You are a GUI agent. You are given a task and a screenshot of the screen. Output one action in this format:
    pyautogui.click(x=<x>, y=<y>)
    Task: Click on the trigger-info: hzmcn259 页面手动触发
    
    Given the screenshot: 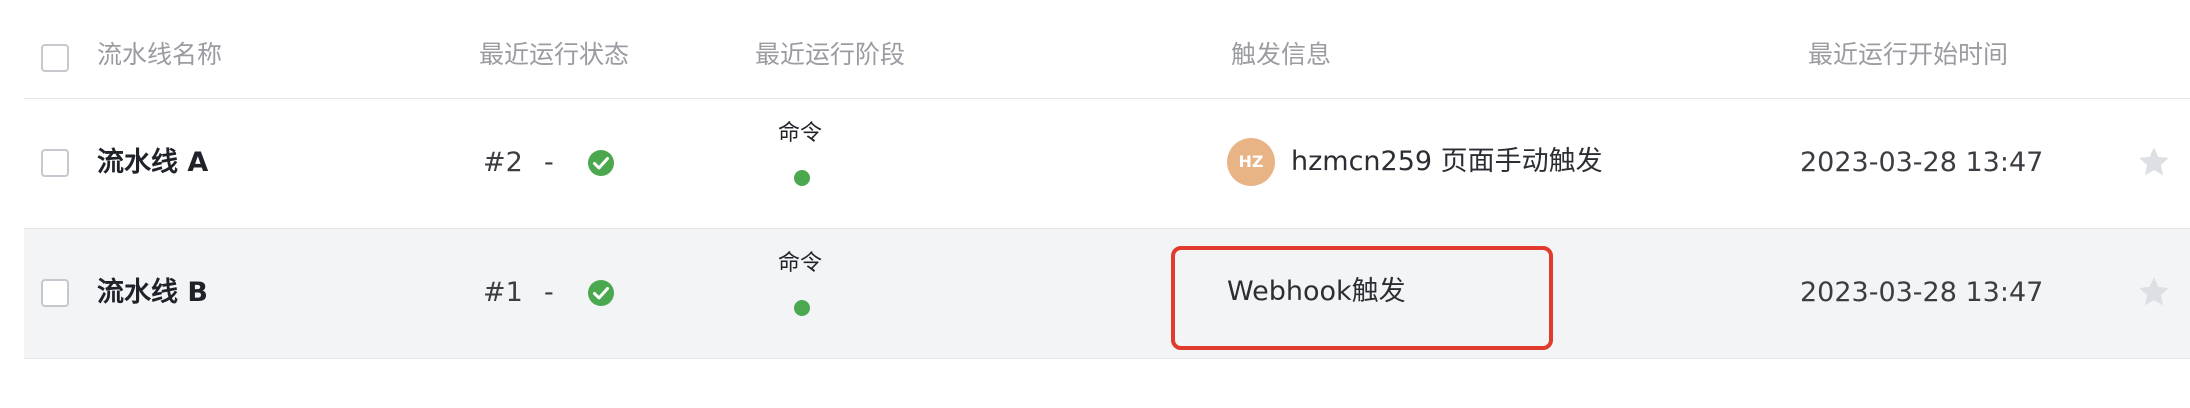 What is the action you would take?
    pyautogui.click(x=1447, y=161)
    